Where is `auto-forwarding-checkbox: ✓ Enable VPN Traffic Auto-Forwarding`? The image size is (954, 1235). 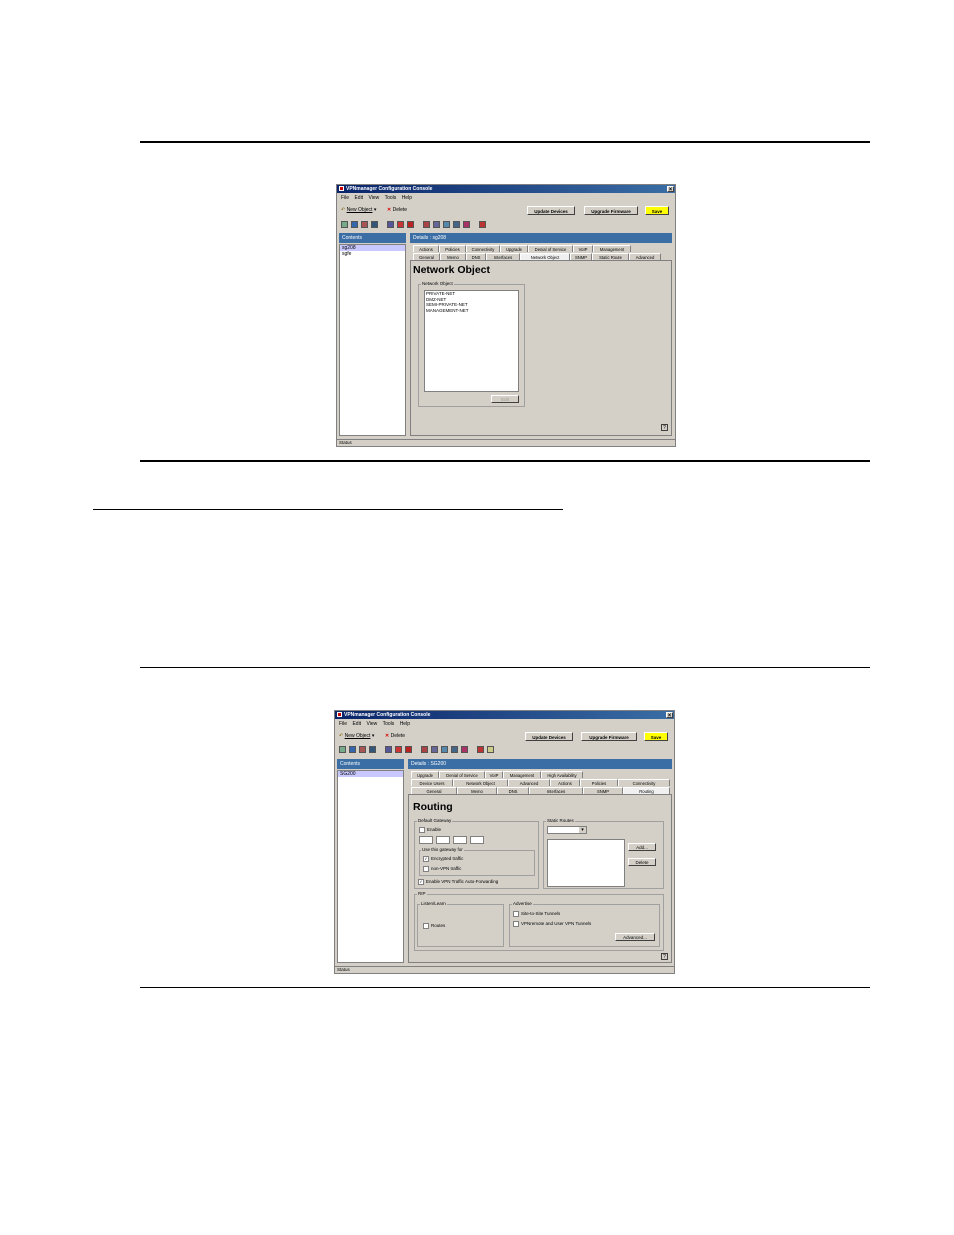
auto-forwarding-checkbox: ✓ Enable VPN Traffic Auto-Forwarding is located at coordinates (458, 882).